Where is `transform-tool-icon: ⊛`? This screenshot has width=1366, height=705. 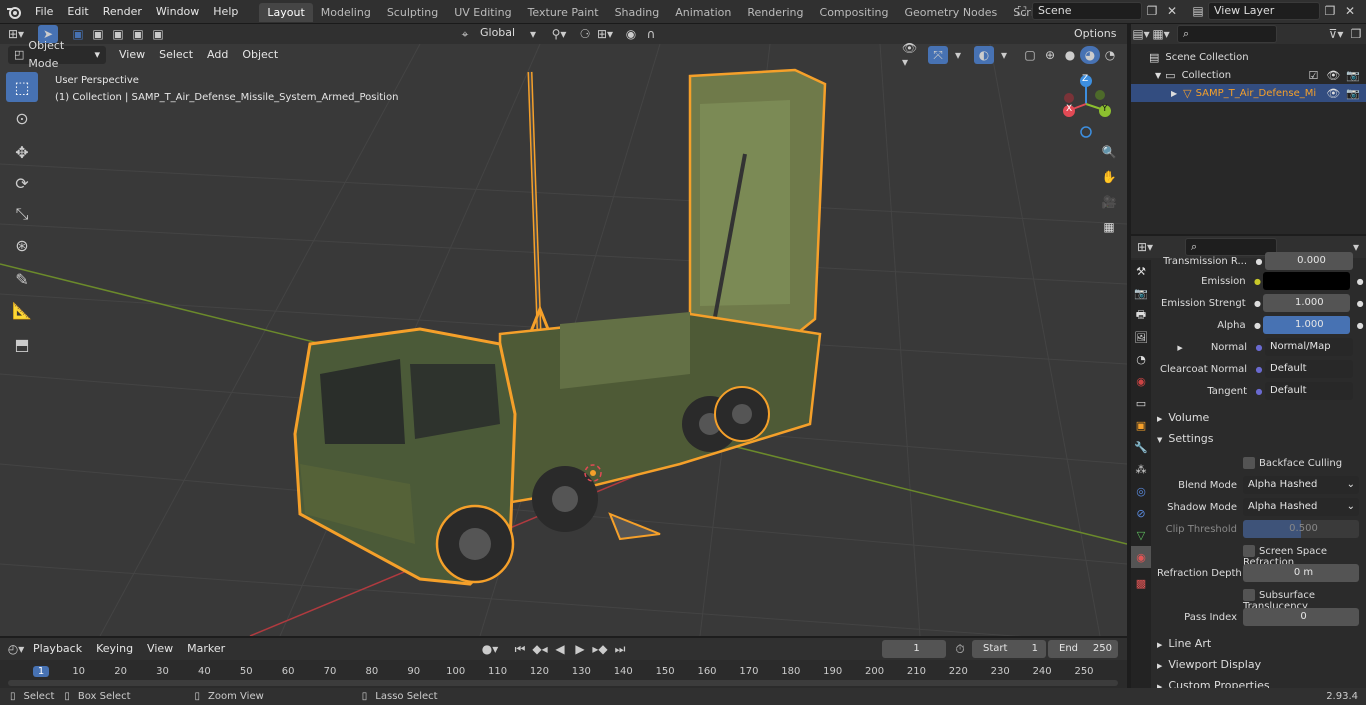
transform-tool-icon: ⊛ is located at coordinates (22, 245).